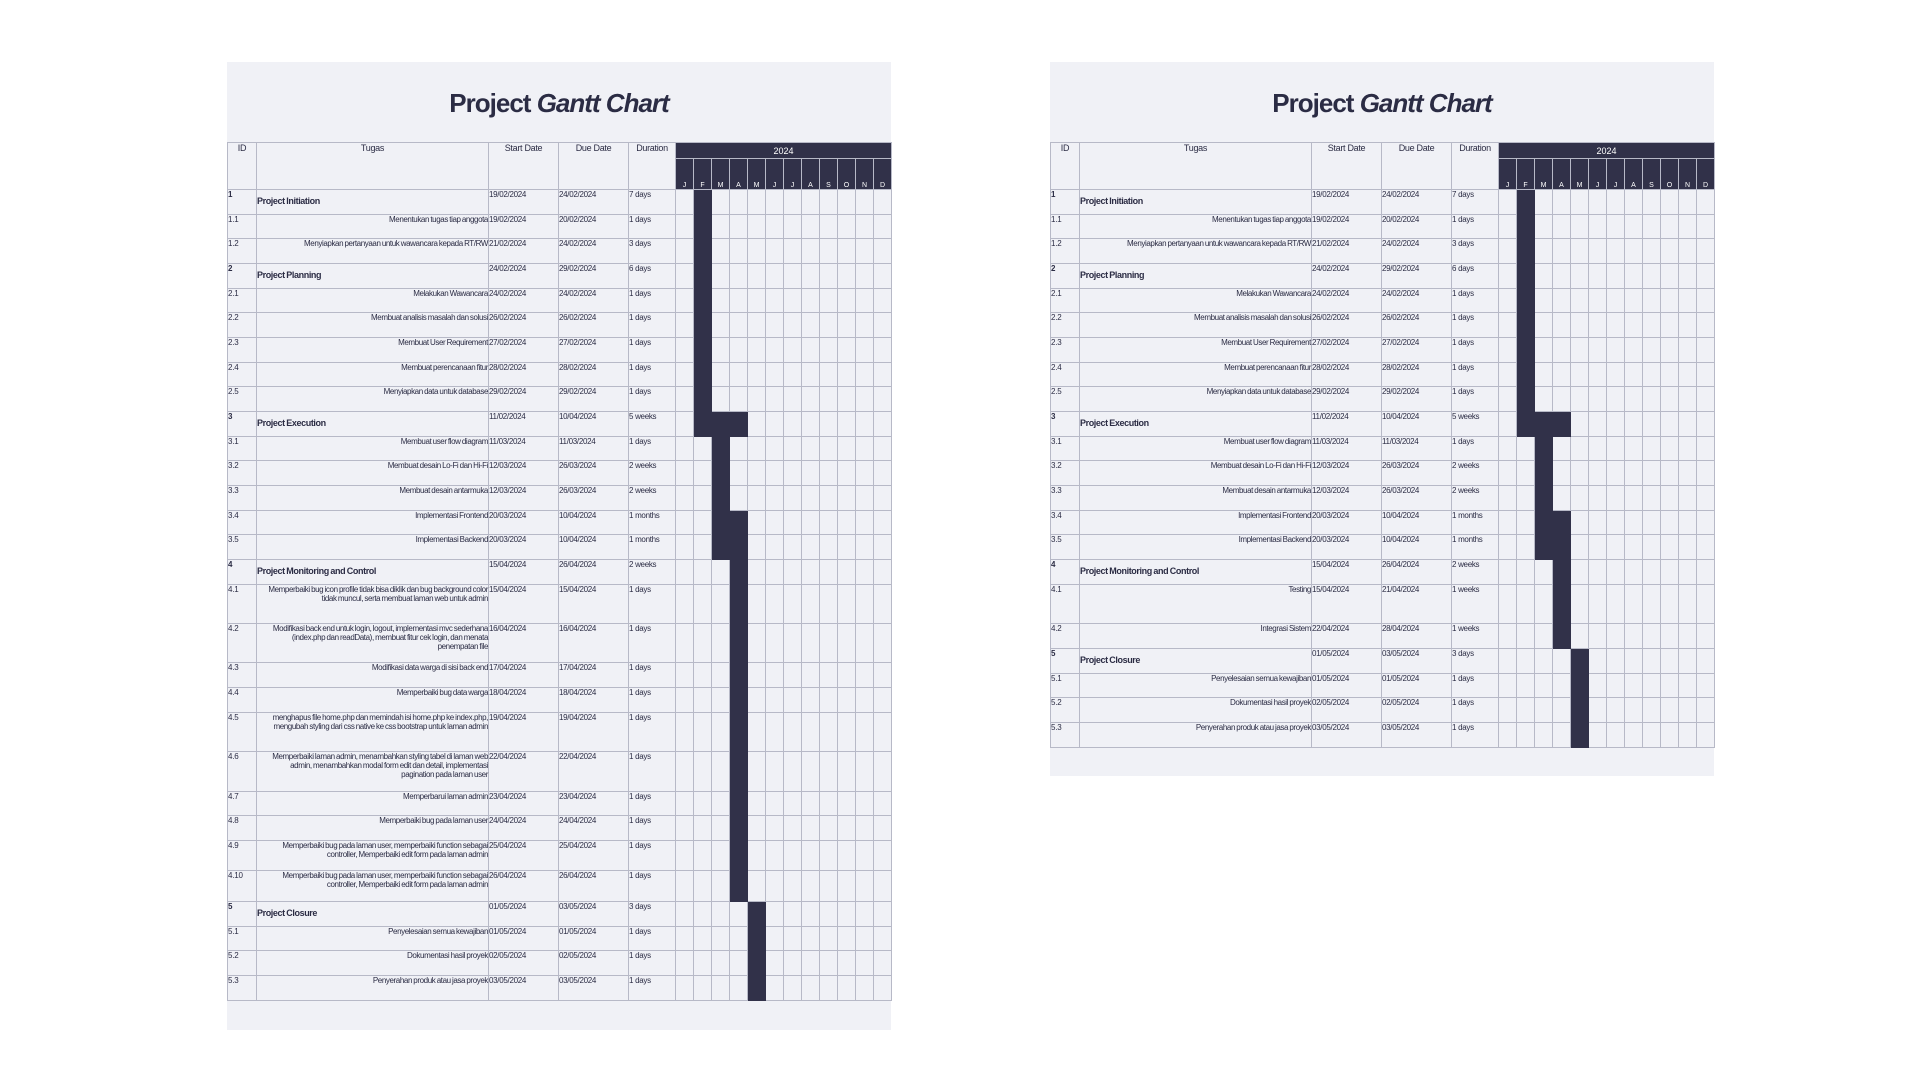 This screenshot has width=1920, height=1080. What do you see at coordinates (1416, 325) in the screenshot?
I see `due-date: 26/02/2024` at bounding box center [1416, 325].